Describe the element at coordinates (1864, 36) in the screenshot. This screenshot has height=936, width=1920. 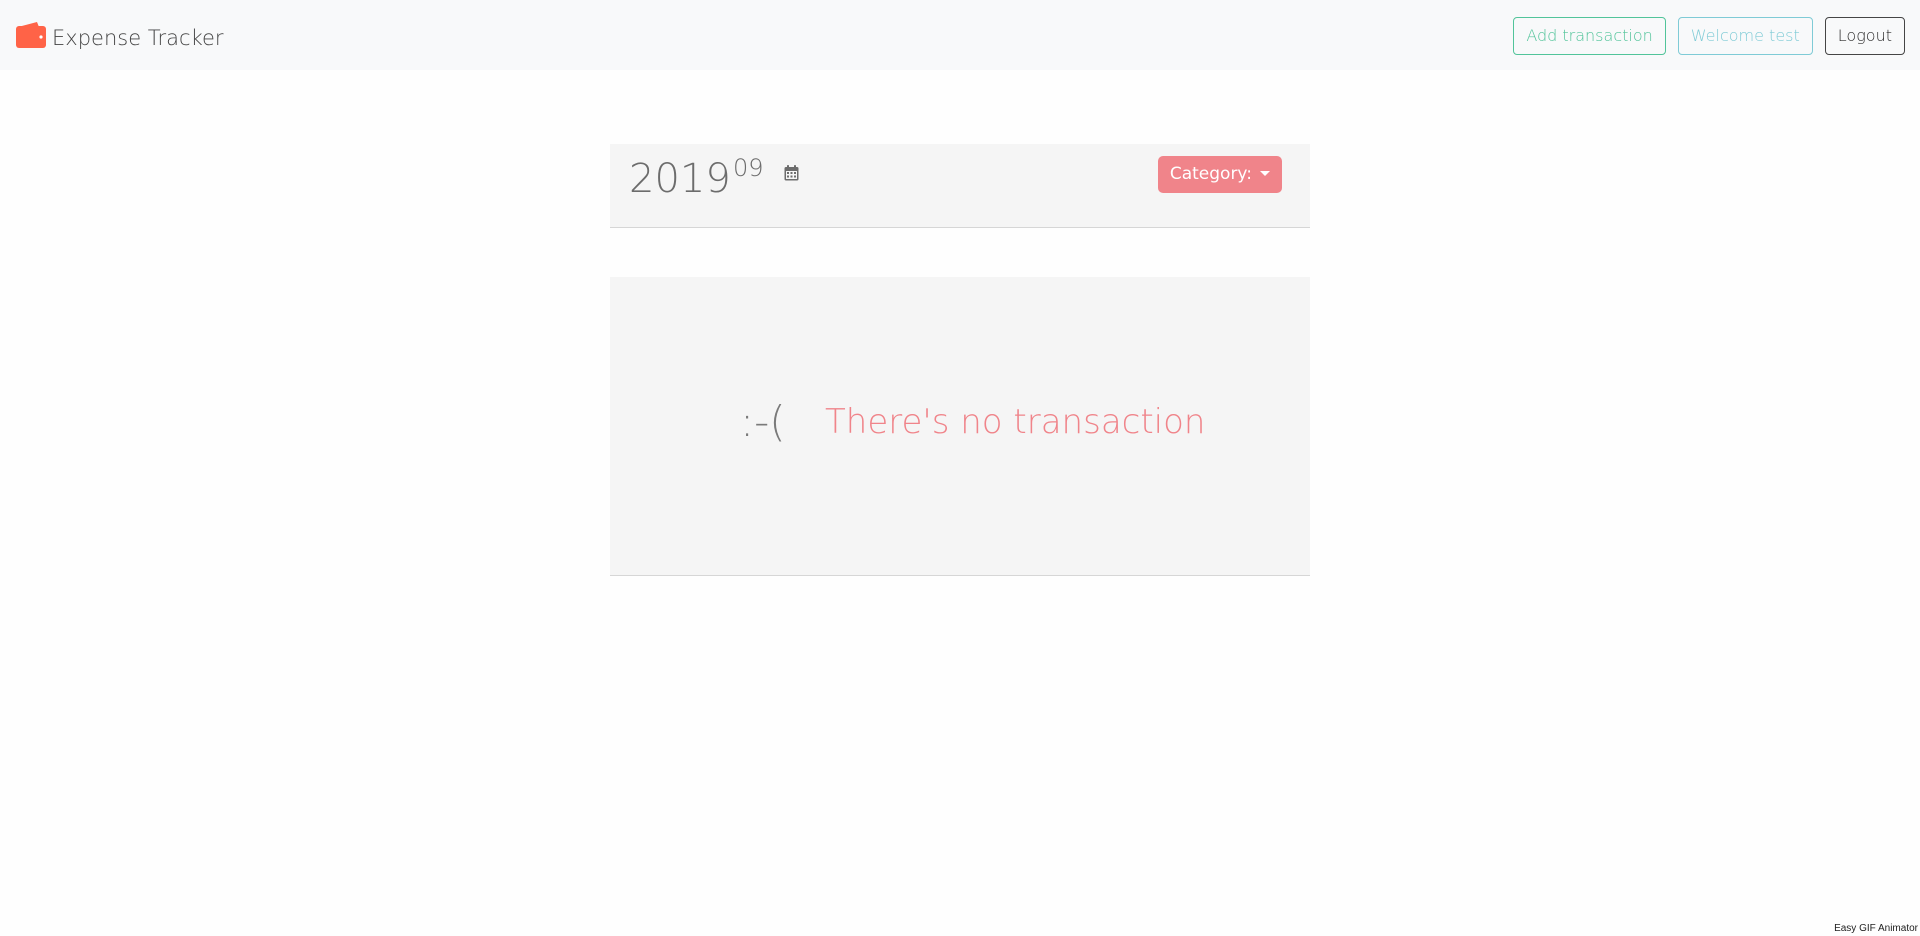
I see `logout-button: Logout` at that location.